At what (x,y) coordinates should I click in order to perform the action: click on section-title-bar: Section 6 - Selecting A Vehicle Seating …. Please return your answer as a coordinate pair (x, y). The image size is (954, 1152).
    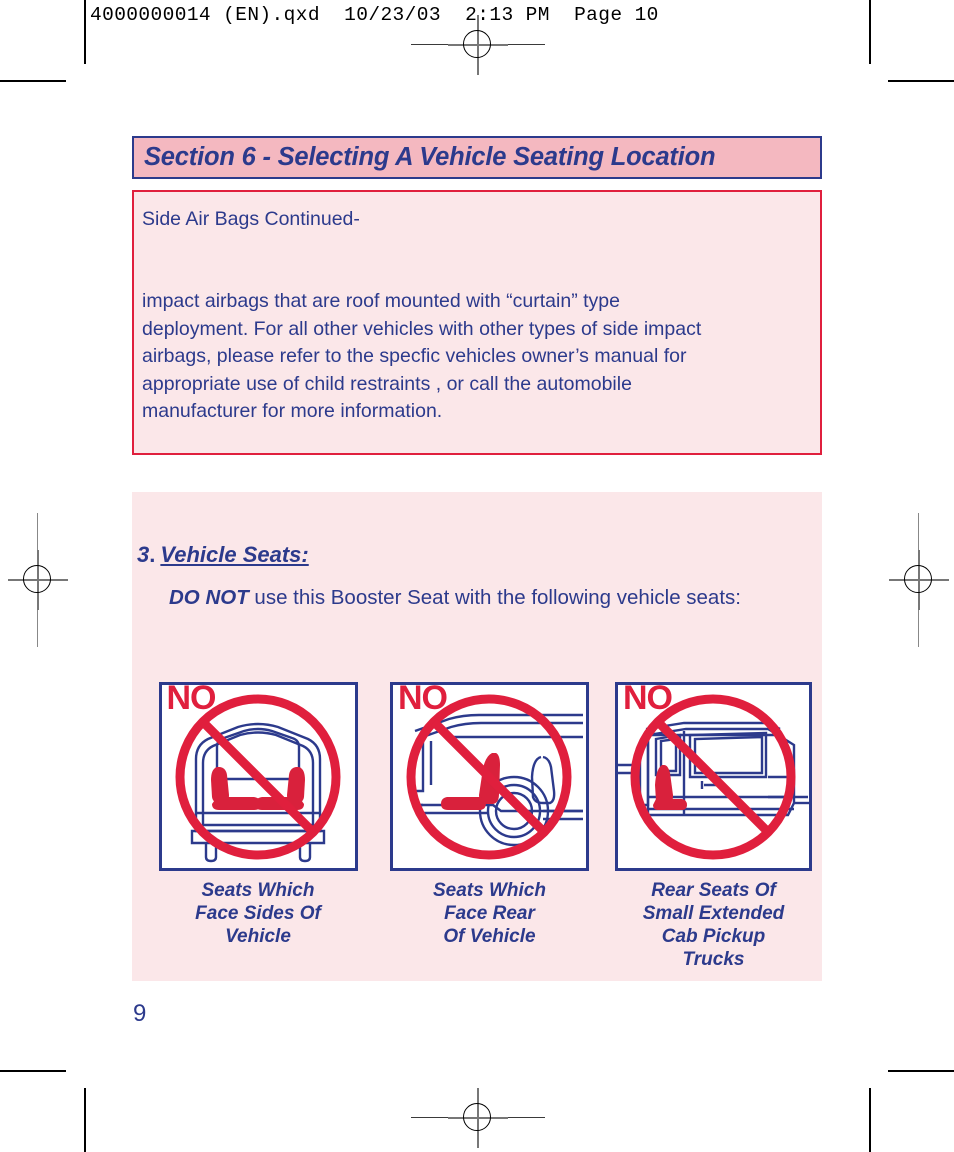
    Looking at the image, I should click on (477, 157).